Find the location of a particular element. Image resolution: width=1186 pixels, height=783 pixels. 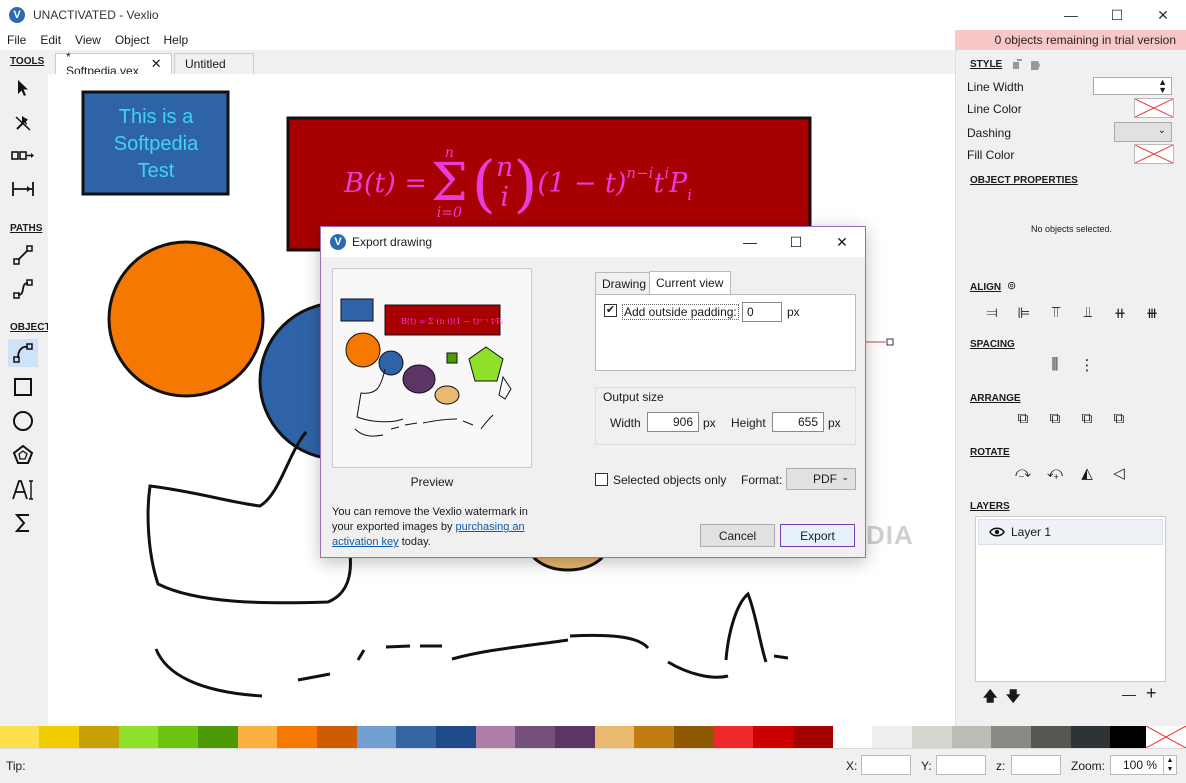

remove-layer-icon: — is located at coordinates (1129, 694).